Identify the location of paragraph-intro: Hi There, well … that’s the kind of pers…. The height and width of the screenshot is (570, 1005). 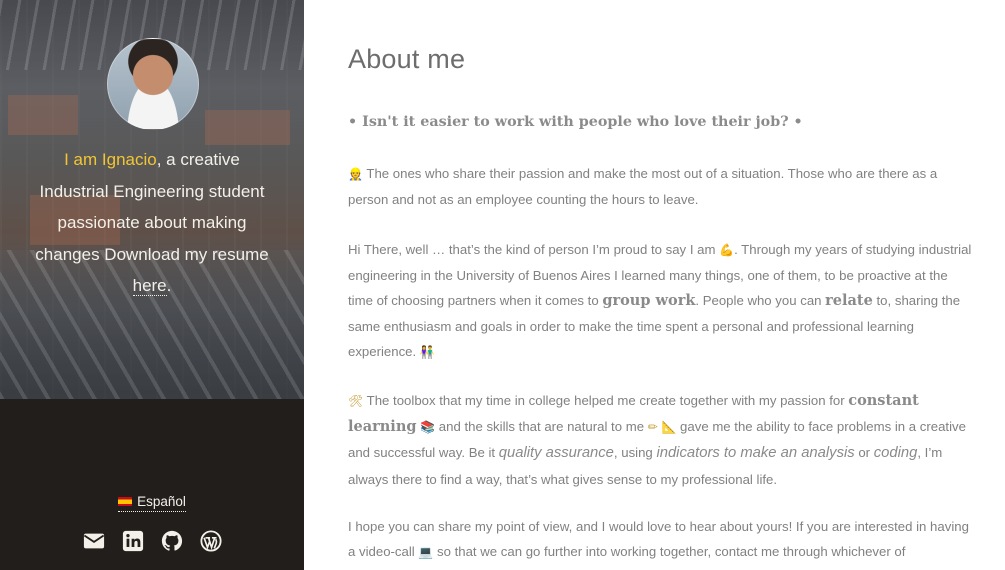
(660, 301).